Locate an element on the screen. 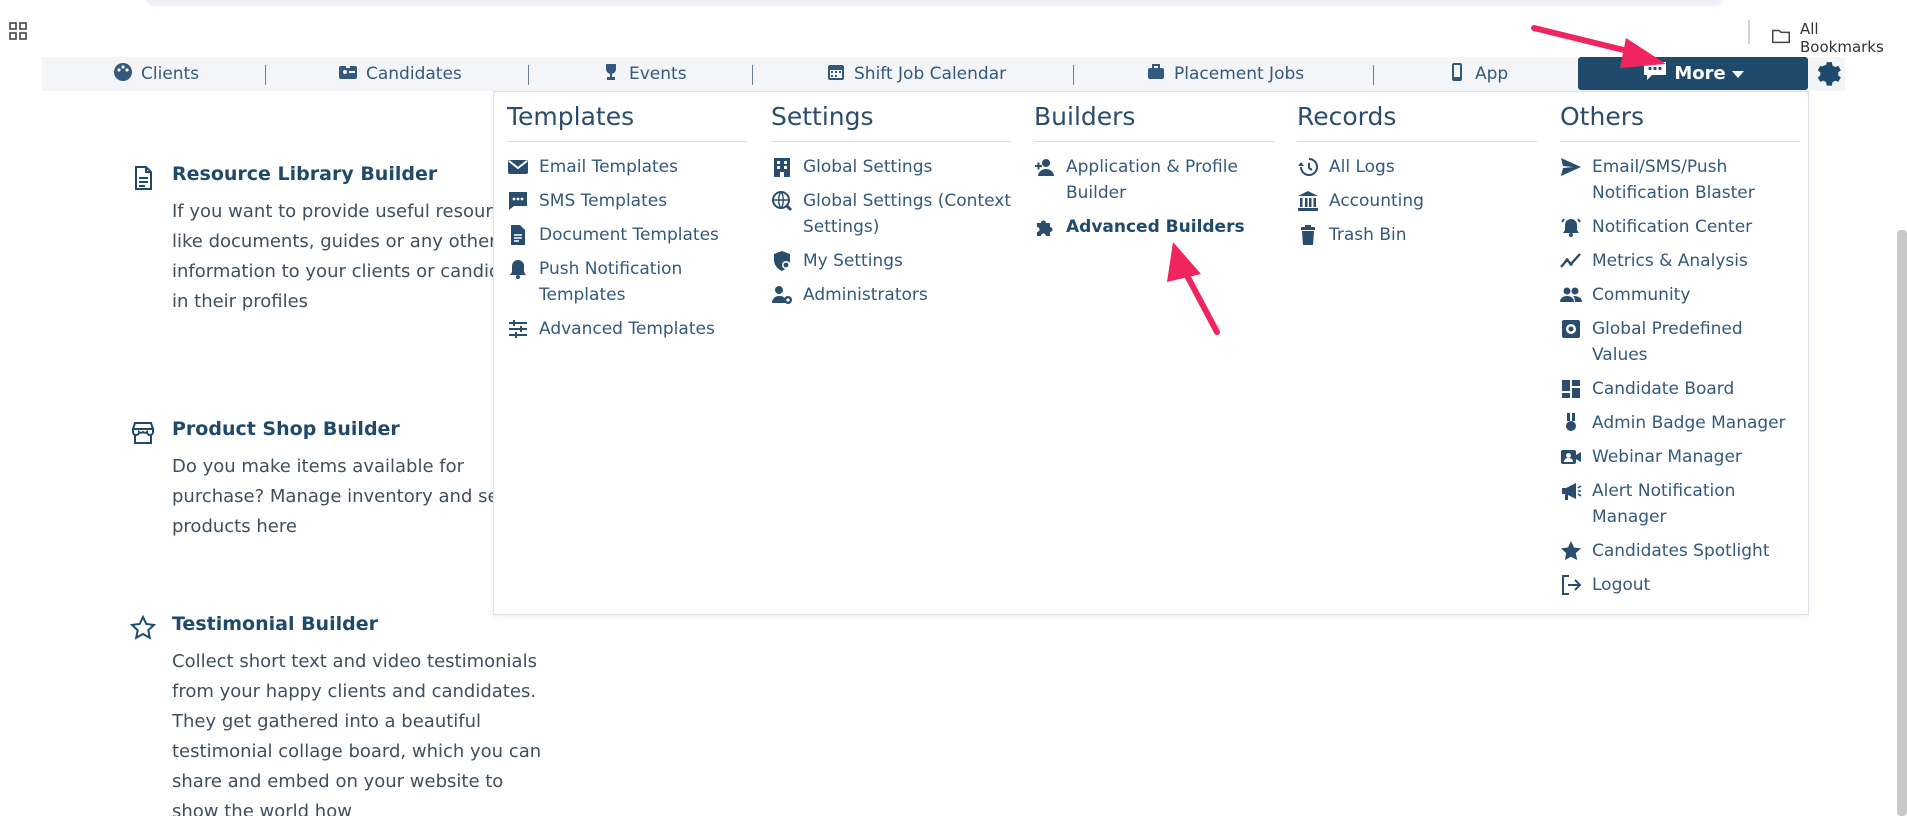 The image size is (1907, 816). page-scrollbar is located at coordinates (1902, 523).